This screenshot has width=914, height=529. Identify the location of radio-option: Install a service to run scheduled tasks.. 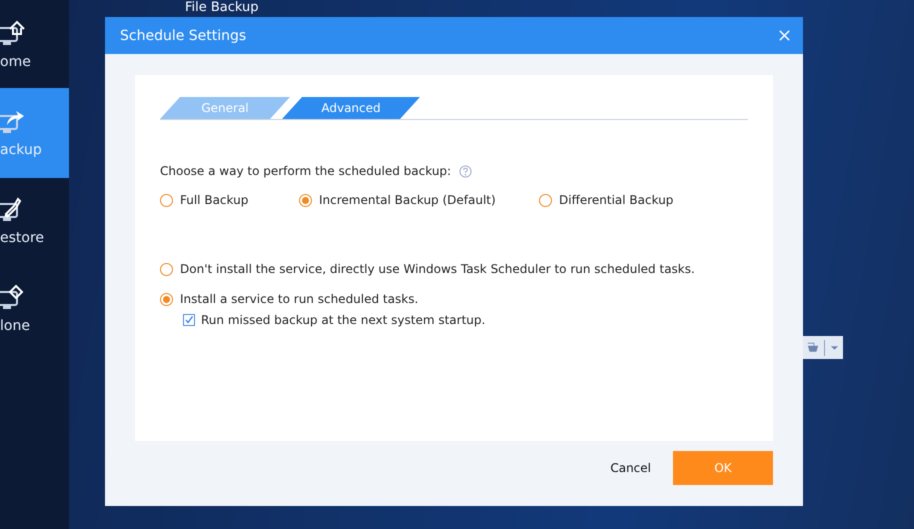
(454, 299).